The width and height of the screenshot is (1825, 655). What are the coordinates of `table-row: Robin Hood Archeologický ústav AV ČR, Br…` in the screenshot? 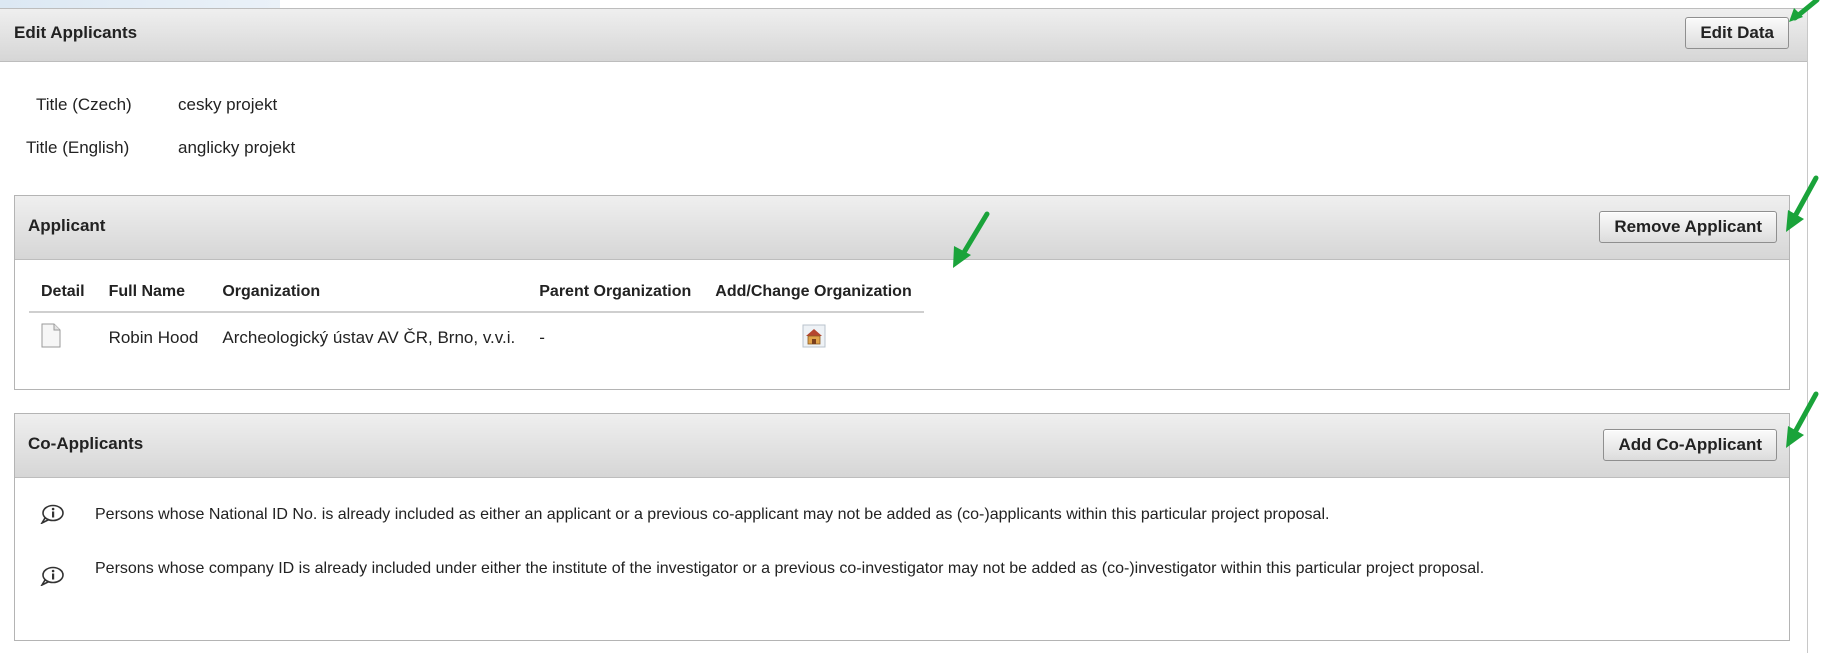 It's located at (476, 337).